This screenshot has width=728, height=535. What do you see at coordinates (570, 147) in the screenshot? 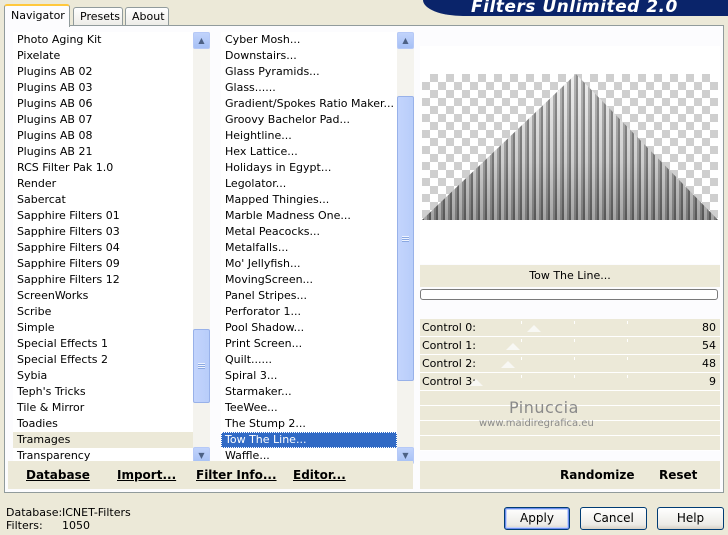
I see `preview-image` at bounding box center [570, 147].